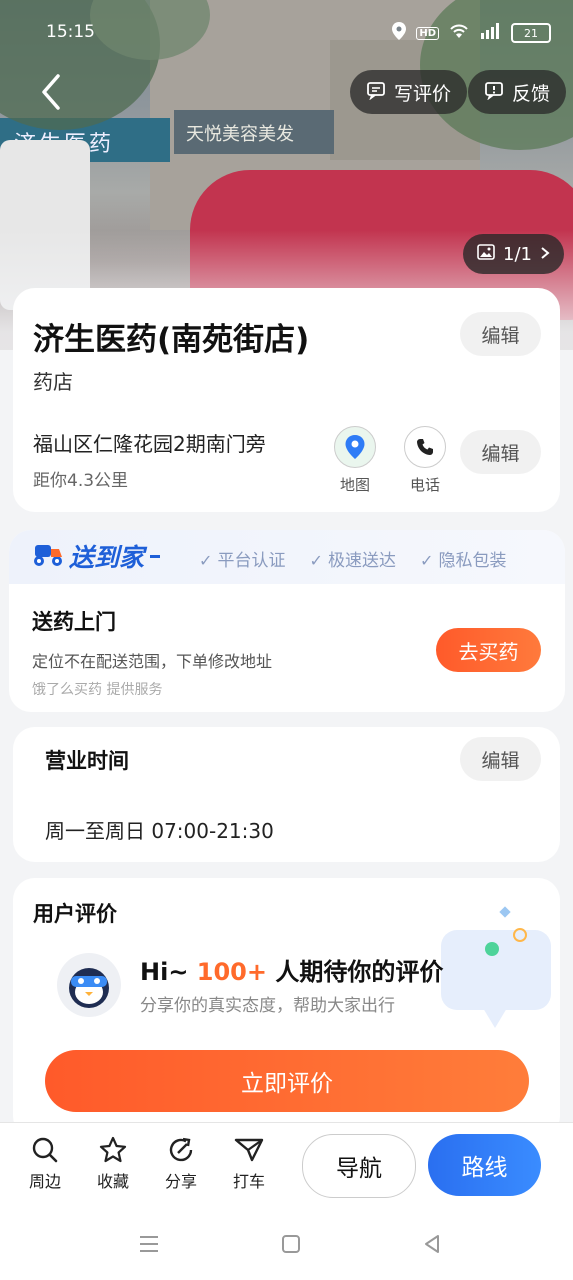 The image size is (573, 1280). I want to click on star-icon, so click(113, 1149).